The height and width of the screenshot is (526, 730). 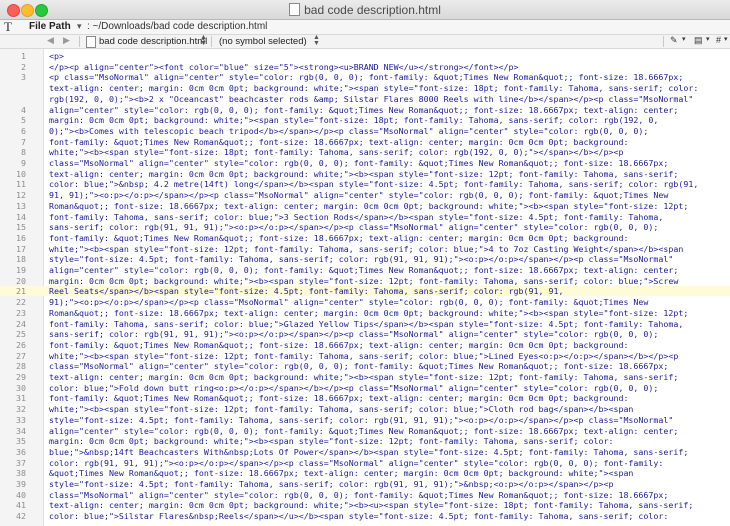 What do you see at coordinates (718, 40) in the screenshot?
I see `hash-icon: #` at bounding box center [718, 40].